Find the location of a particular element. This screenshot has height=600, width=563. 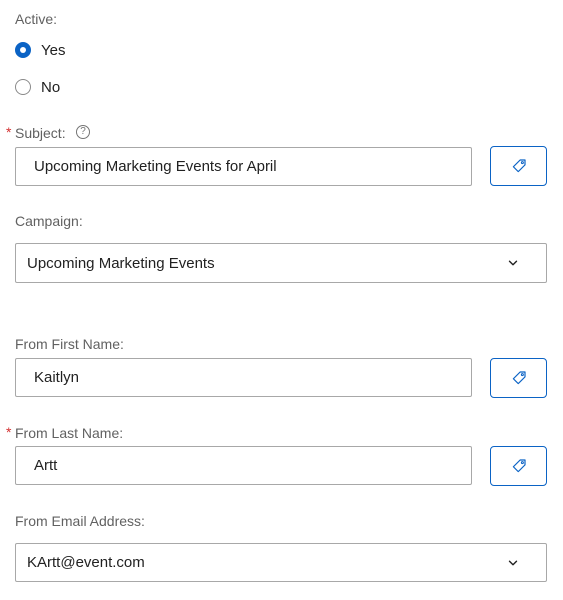

subject-tag-button is located at coordinates (518, 166).